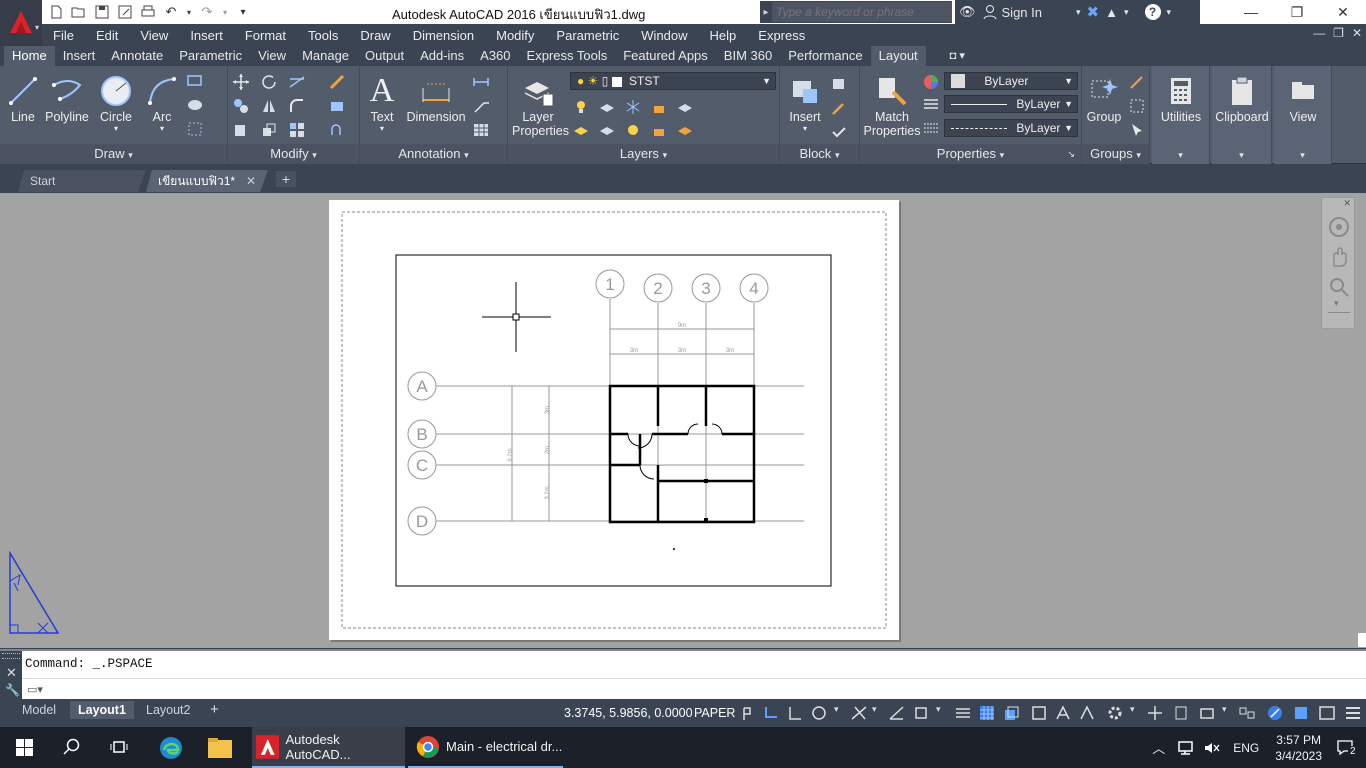  I want to click on group-edit-icon, so click(1137, 106).